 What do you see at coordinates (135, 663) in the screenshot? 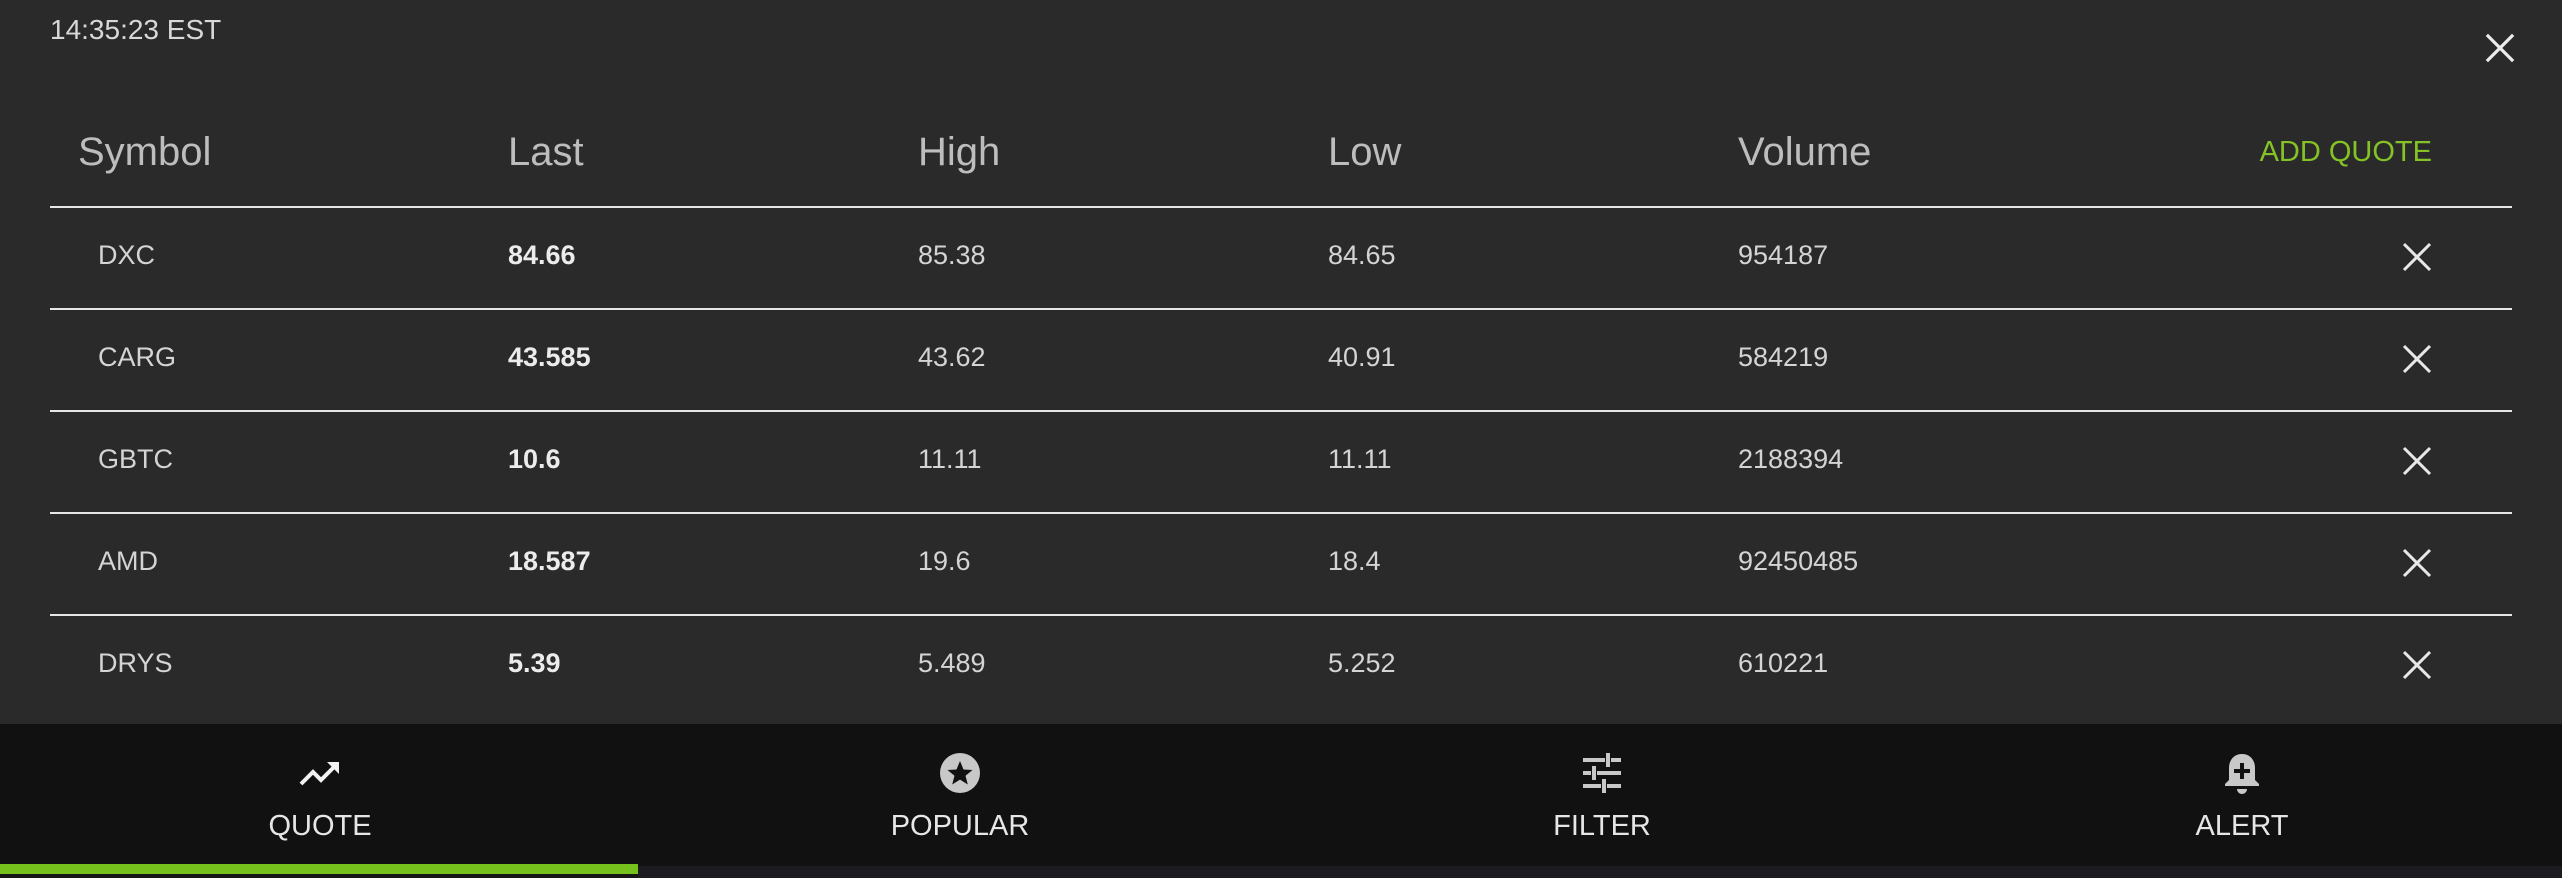
I see `cell-symbol: DRYS` at bounding box center [135, 663].